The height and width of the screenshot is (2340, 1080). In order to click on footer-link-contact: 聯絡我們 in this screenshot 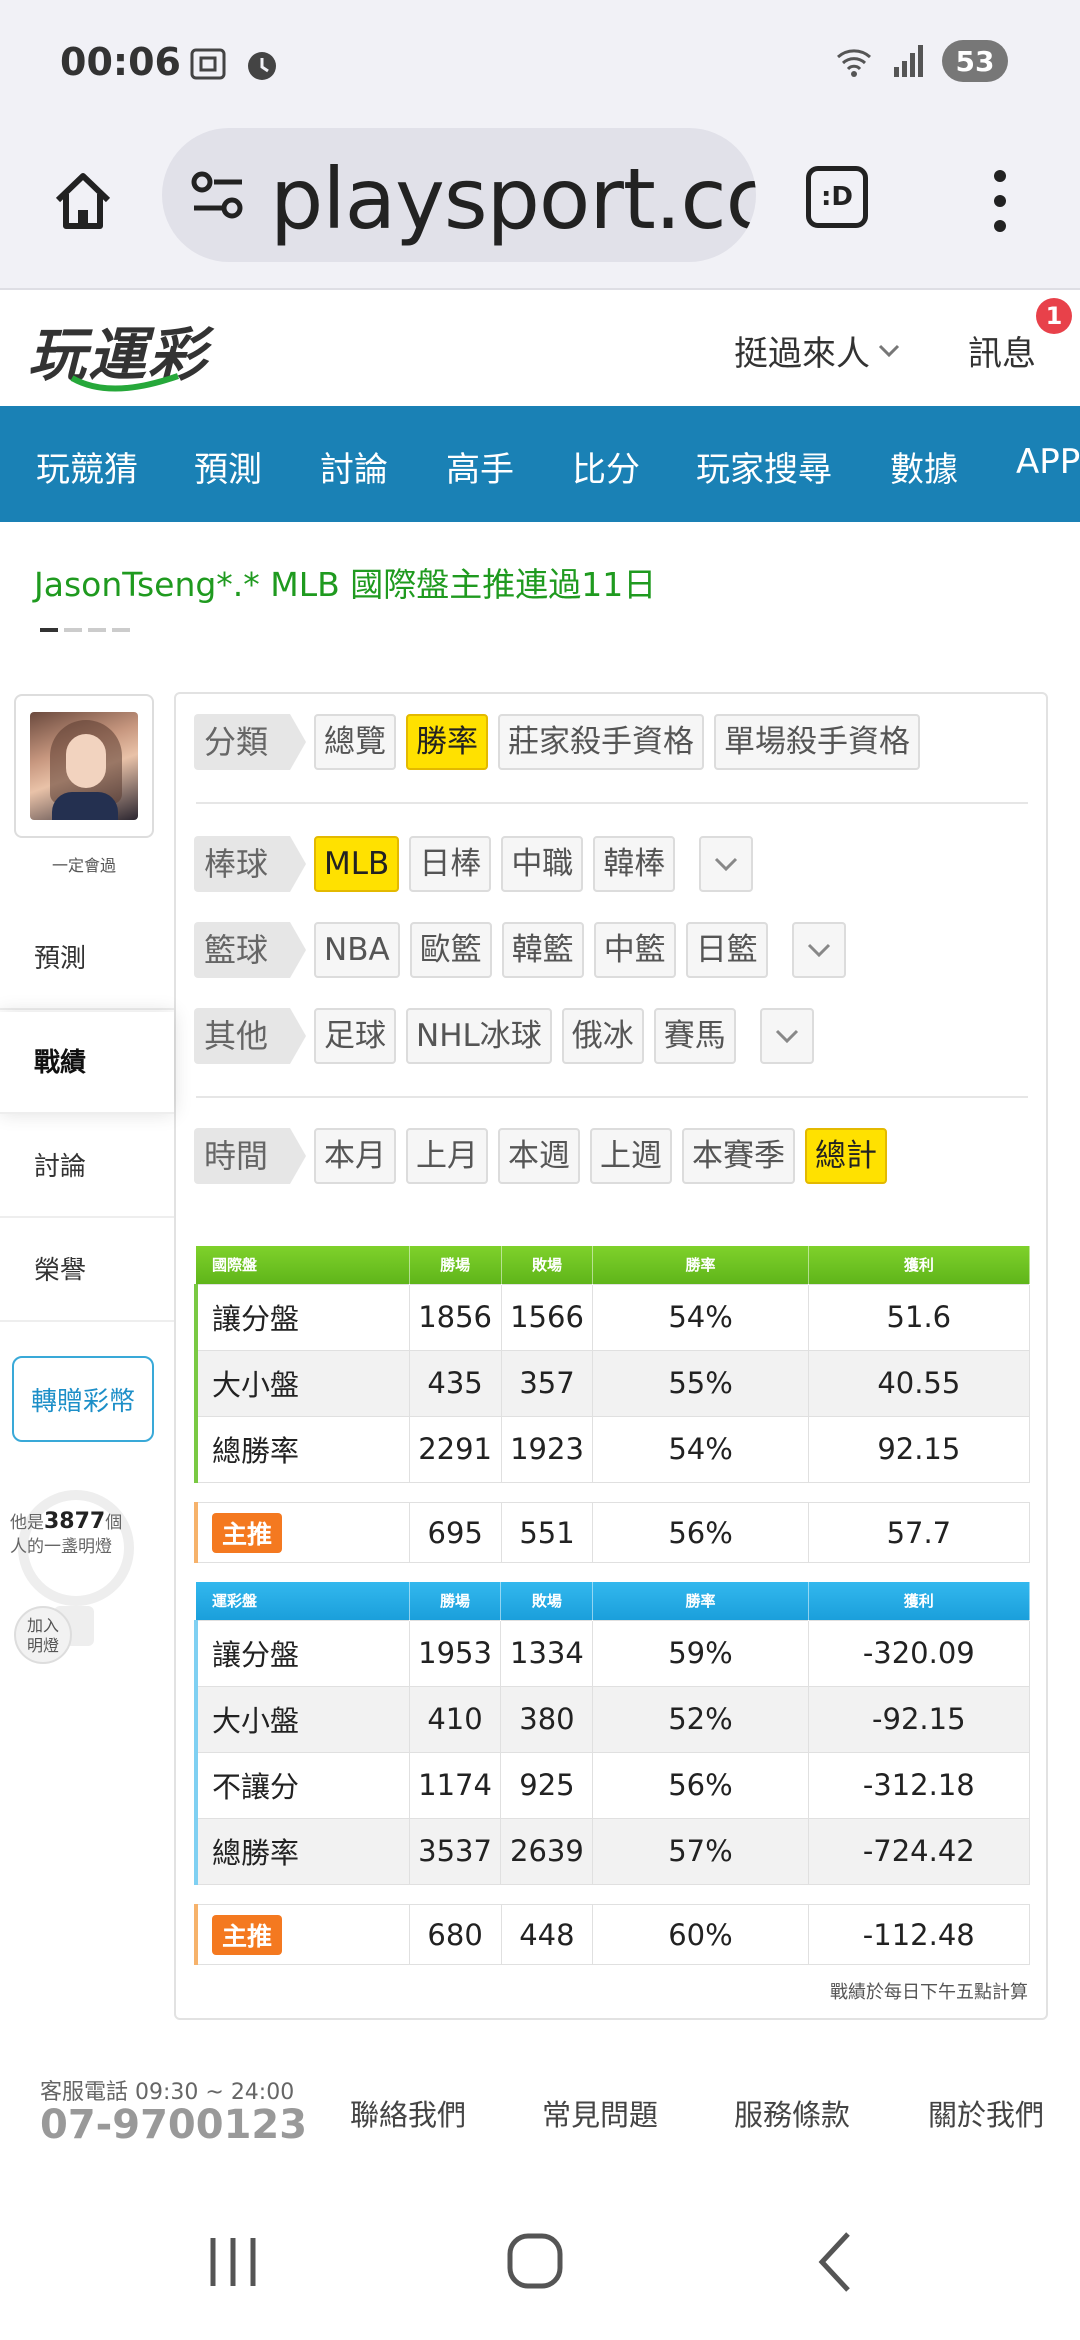, I will do `click(408, 2113)`.